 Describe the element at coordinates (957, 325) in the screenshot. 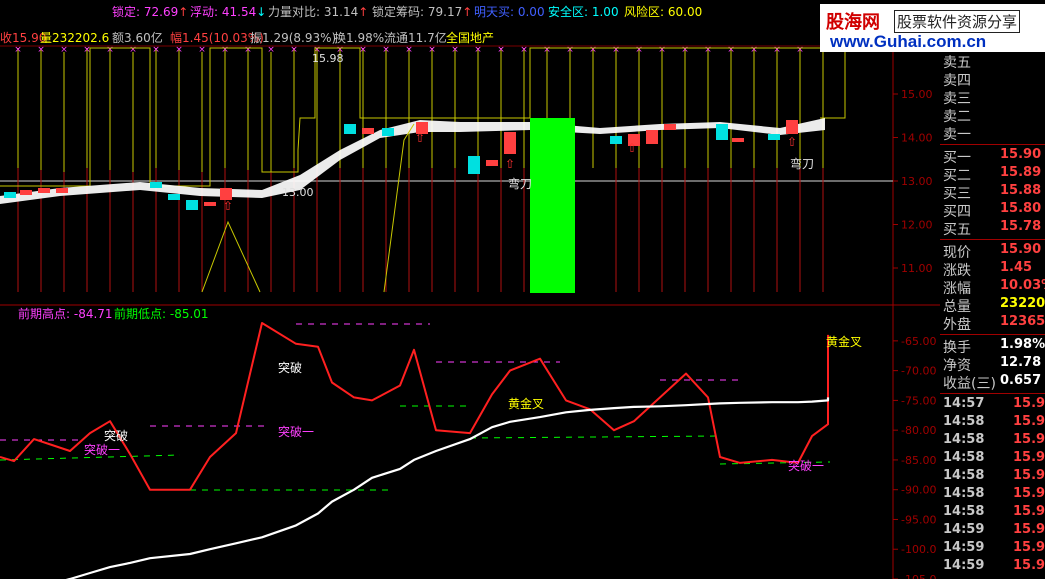

I see `quote-label: 外盘` at that location.